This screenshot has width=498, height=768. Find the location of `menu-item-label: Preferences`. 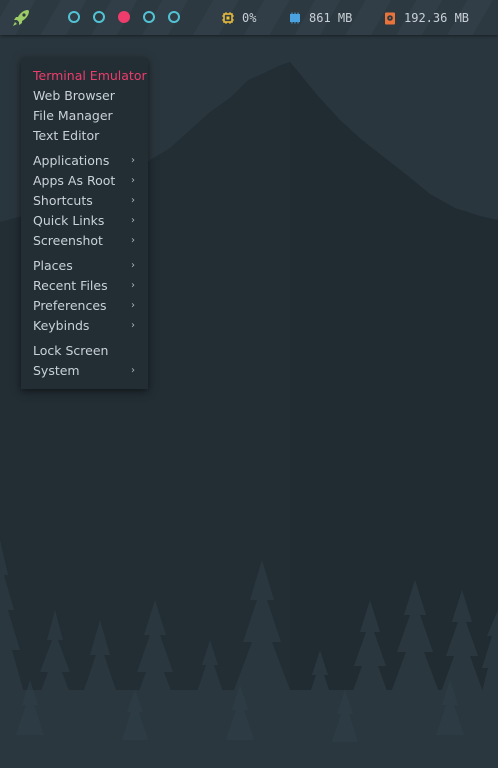

menu-item-label: Preferences is located at coordinates (70, 305).